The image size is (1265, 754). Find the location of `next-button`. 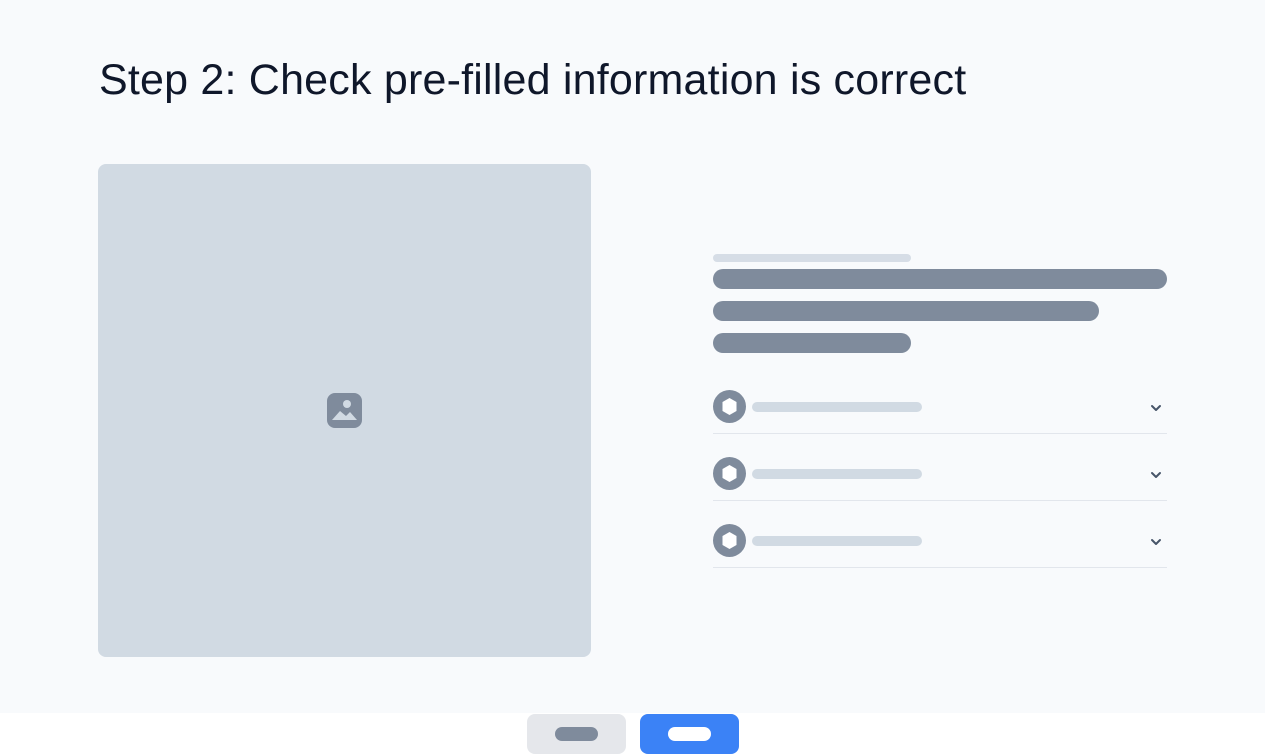

next-button is located at coordinates (689, 734).